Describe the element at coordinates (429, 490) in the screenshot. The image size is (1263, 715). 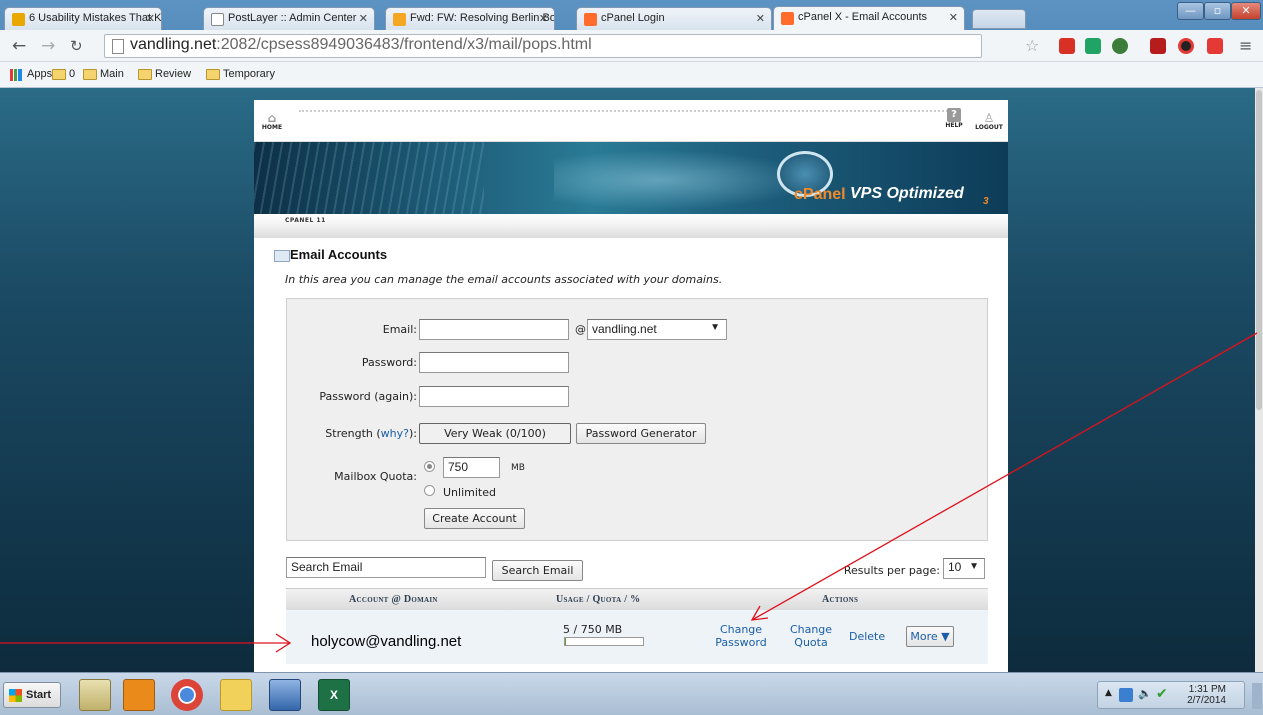
I see `quota-unlimited-radio` at that location.